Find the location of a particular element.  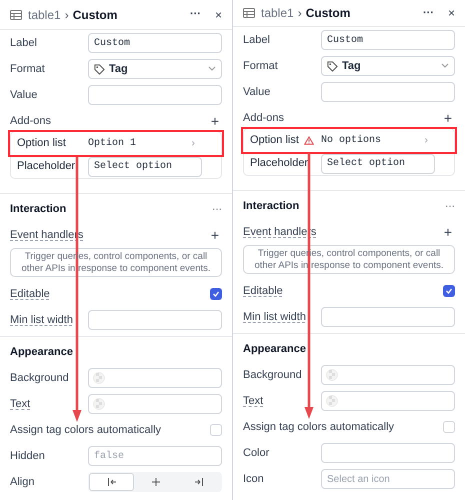

field-label: Hidden is located at coordinates (28, 456).